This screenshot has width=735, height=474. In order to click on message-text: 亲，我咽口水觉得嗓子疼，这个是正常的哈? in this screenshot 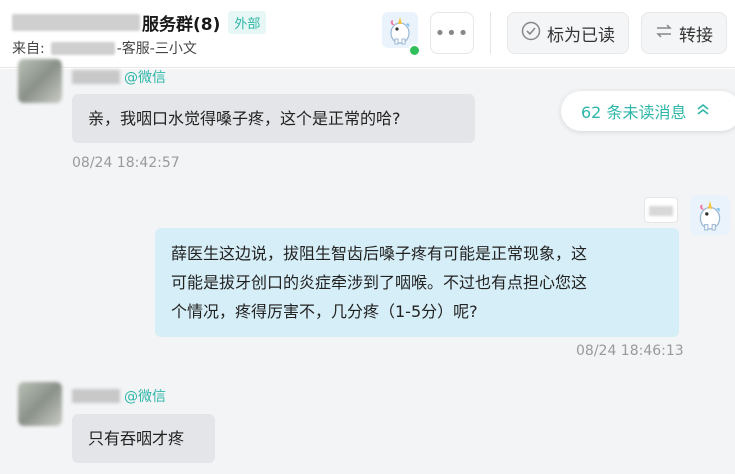, I will do `click(244, 118)`.